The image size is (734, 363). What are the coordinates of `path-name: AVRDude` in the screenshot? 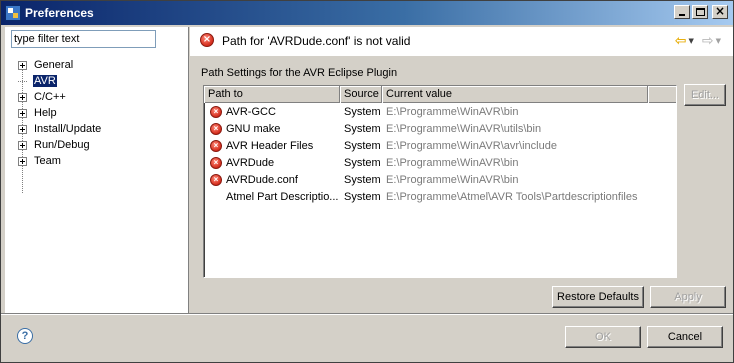 It's located at (250, 162).